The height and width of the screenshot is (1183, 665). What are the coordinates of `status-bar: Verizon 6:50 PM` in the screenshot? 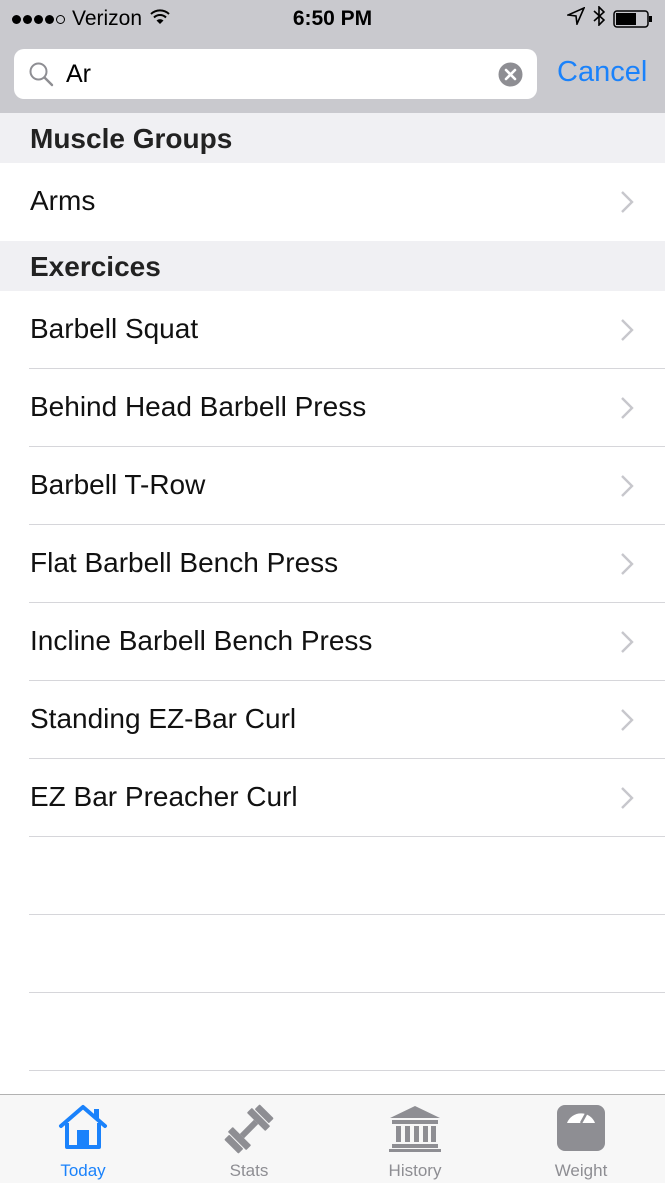 It's located at (332, 19).